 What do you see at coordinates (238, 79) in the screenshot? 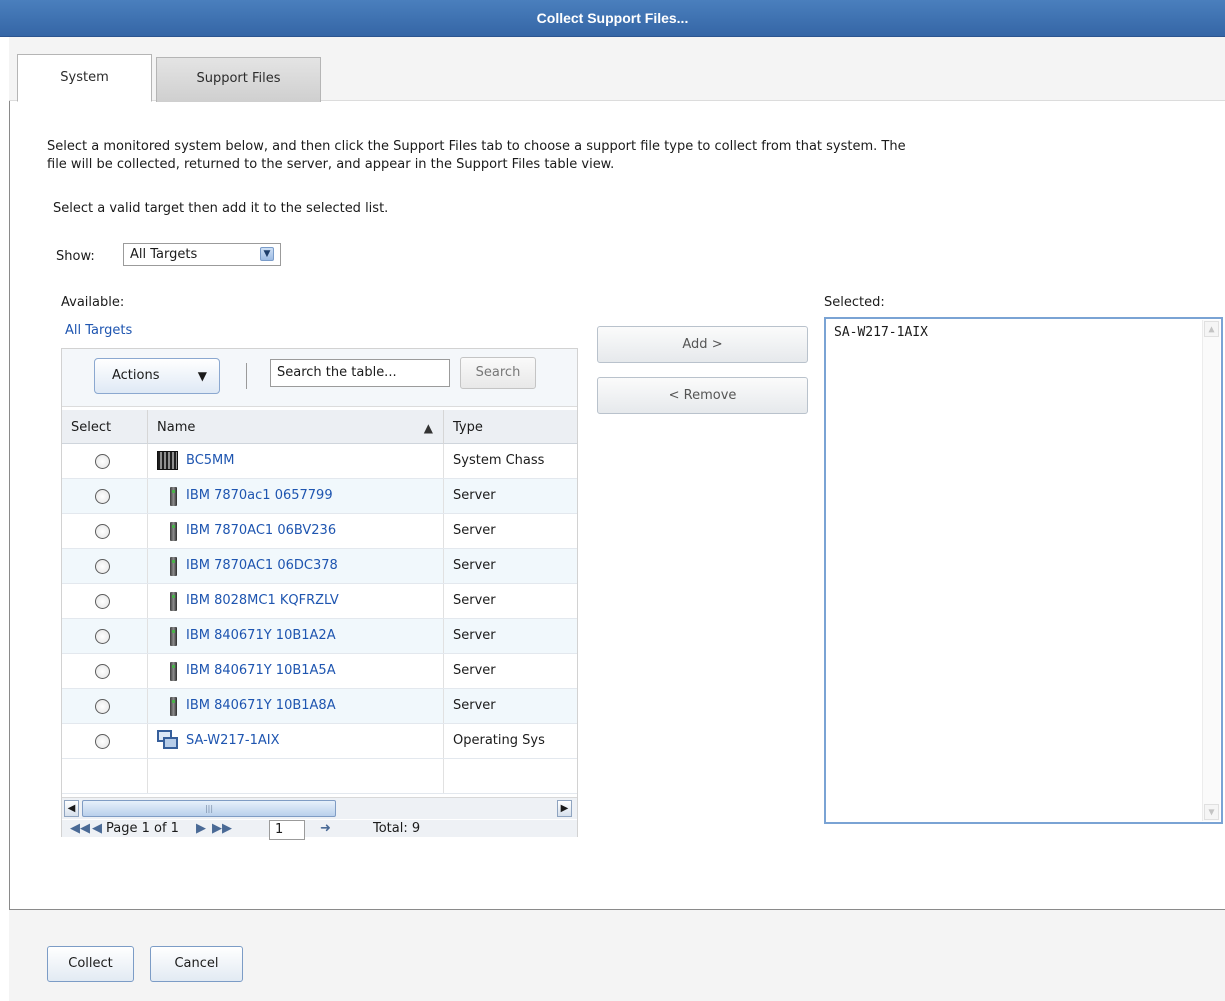
I see `tab-support-files: Support Files` at bounding box center [238, 79].